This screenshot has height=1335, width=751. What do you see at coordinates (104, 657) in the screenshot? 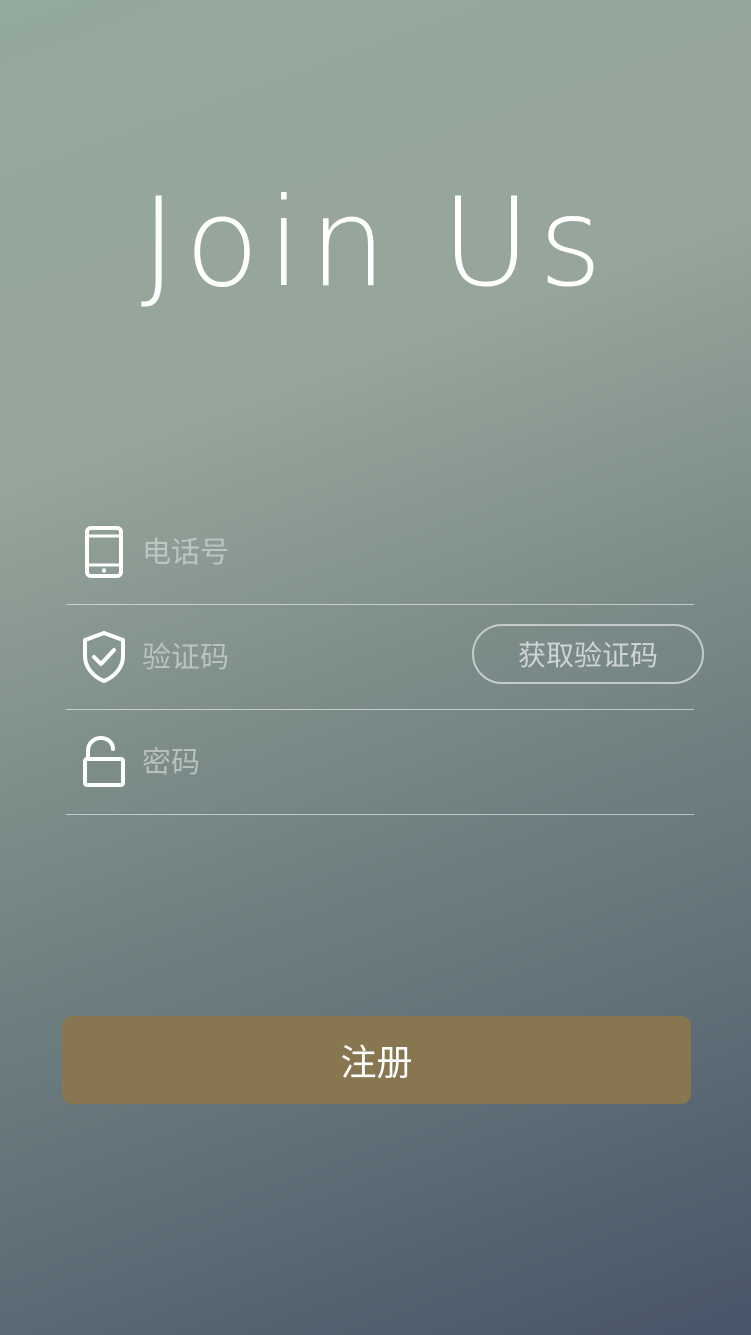
I see `shield-check-icon` at bounding box center [104, 657].